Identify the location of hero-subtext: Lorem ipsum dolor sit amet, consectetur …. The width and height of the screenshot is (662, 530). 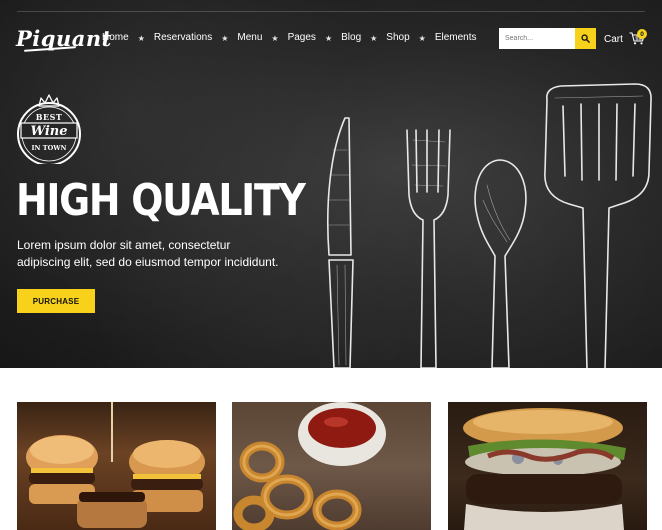
(148, 253).